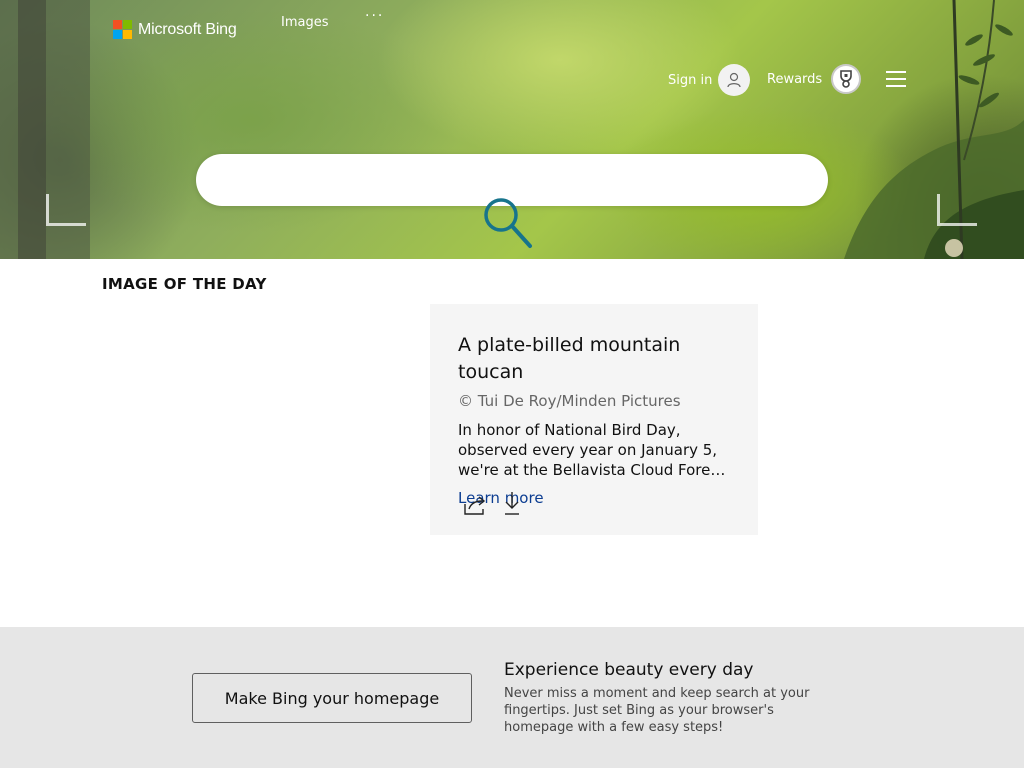  I want to click on nav-more-icon: ···, so click(374, 16).